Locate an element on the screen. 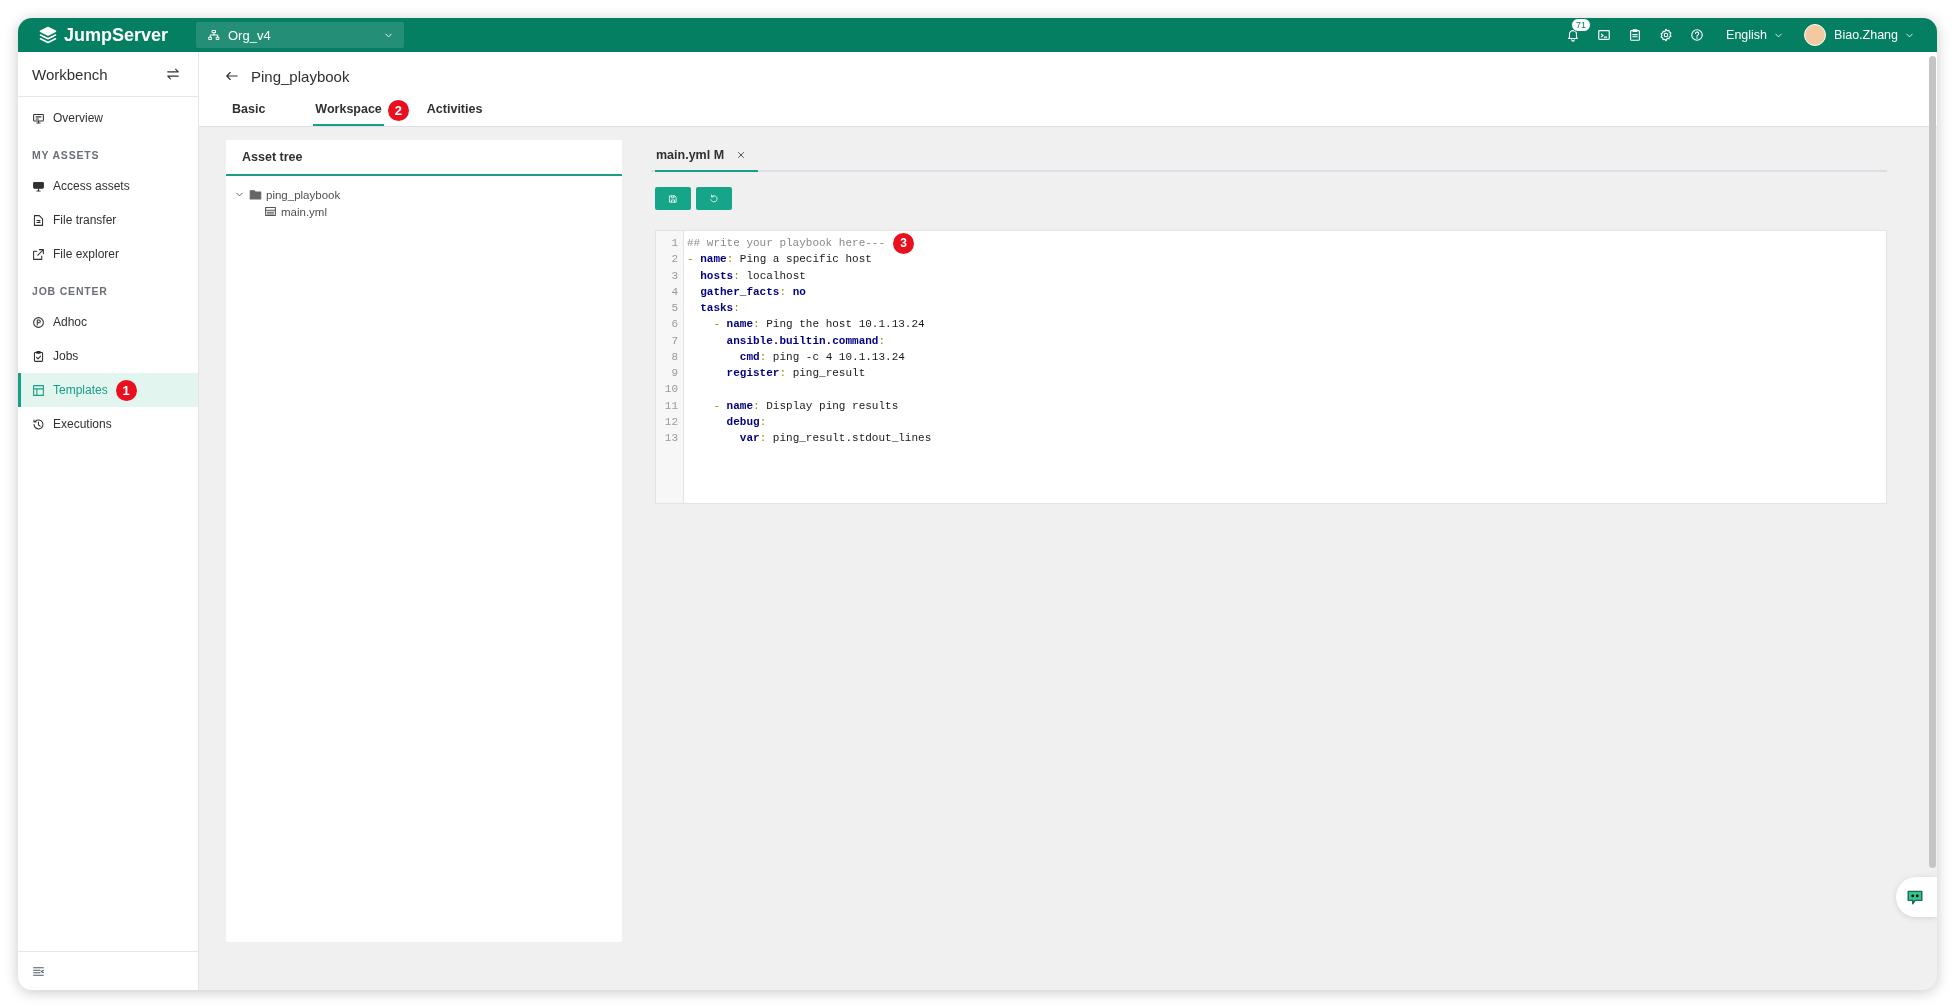 The image size is (1955, 1008). hierarchy-icon is located at coordinates (214, 35).